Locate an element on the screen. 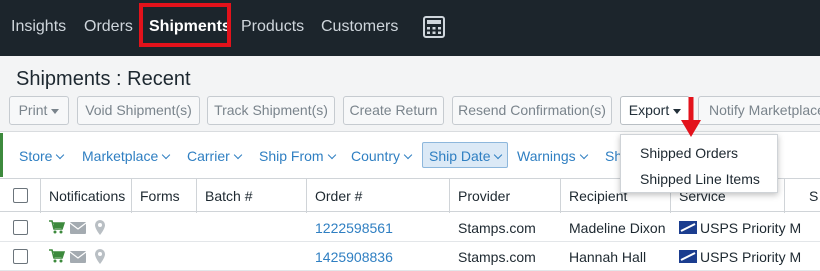  nav-customers: Customers is located at coordinates (359, 27).